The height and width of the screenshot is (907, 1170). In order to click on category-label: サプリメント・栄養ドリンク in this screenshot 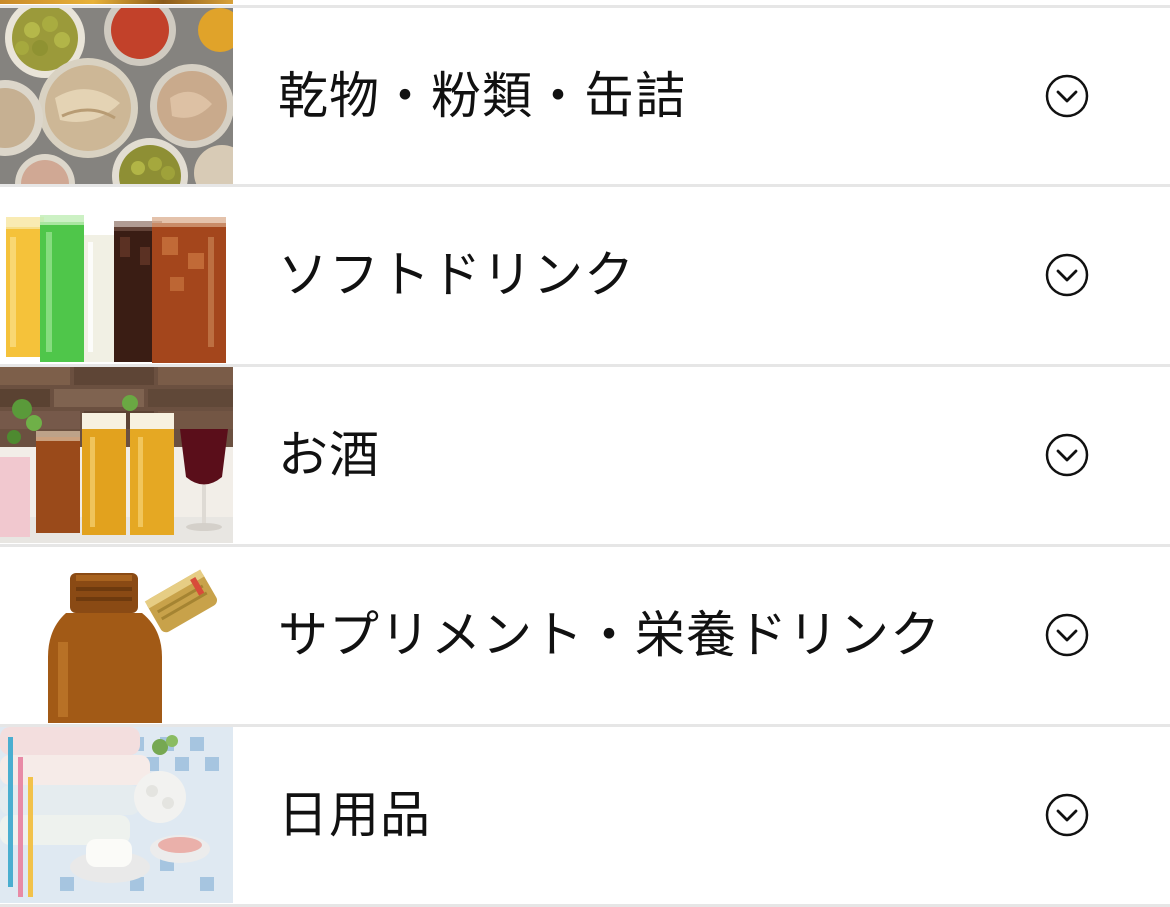, I will do `click(609, 635)`.